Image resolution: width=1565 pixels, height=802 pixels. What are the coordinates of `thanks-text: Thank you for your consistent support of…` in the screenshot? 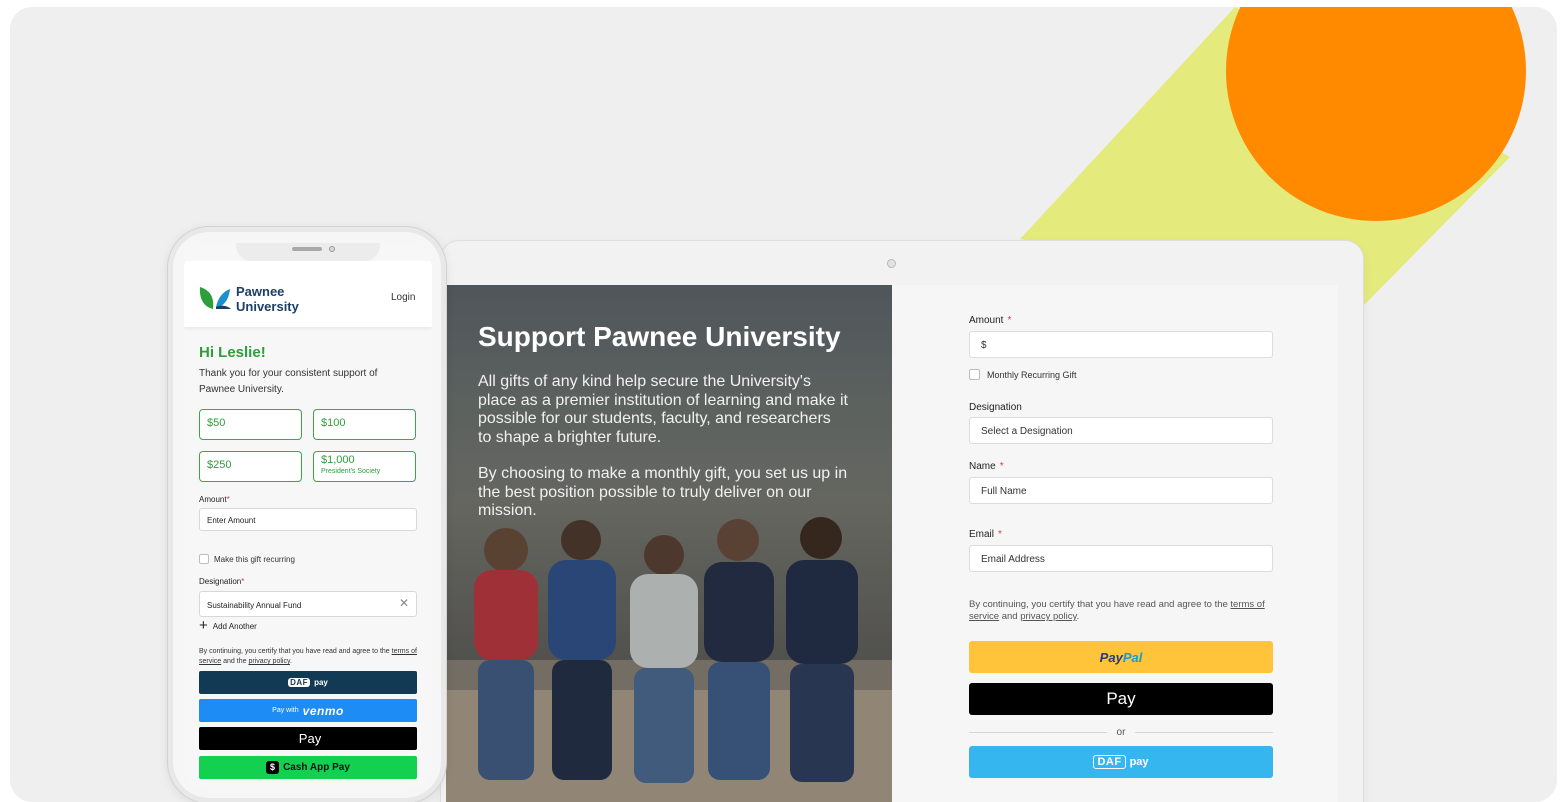 It's located at (288, 381).